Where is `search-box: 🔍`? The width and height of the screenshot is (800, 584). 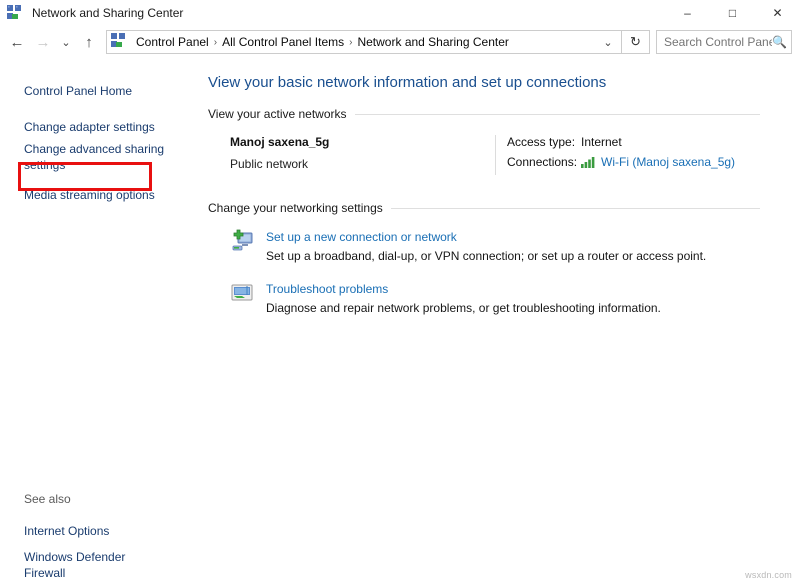
search-box: 🔍 is located at coordinates (724, 42).